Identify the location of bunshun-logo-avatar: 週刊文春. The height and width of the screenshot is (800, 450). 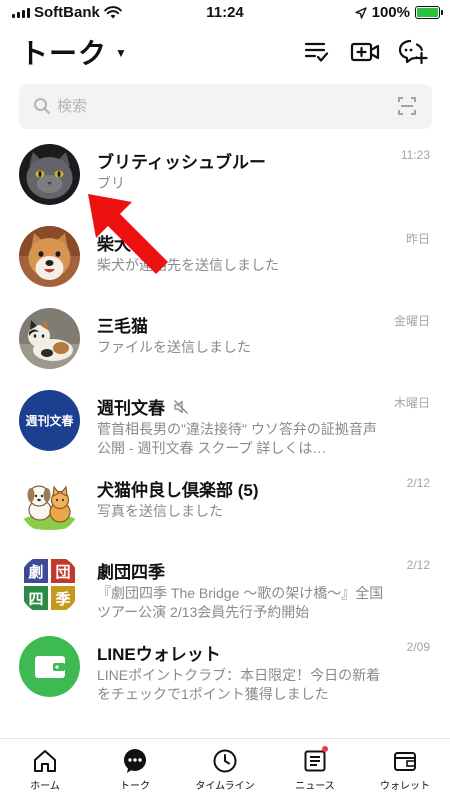
(49, 420).